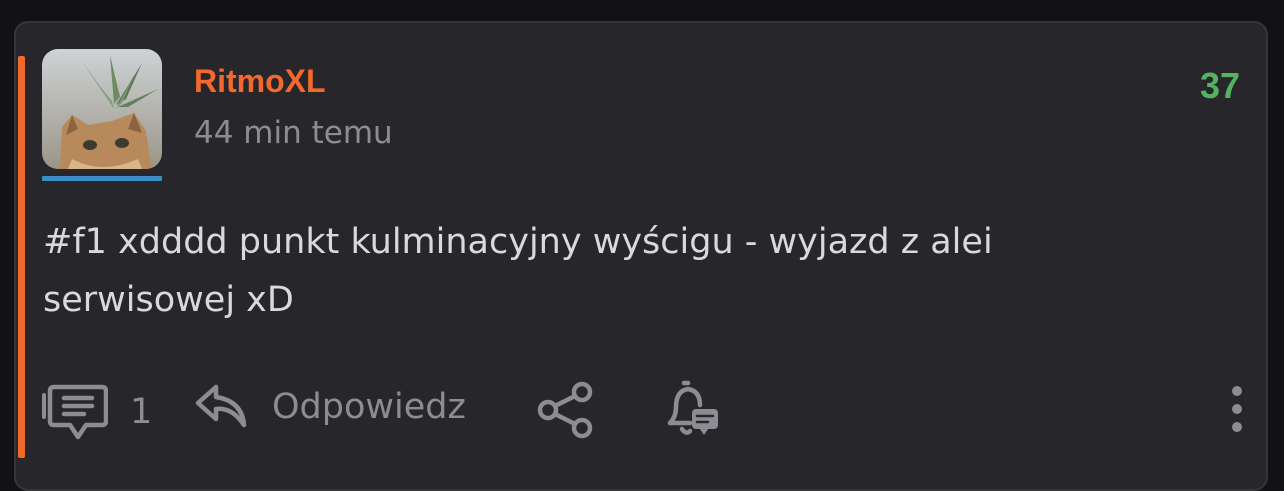  Describe the element at coordinates (75, 412) in the screenshot. I see `comment-icon` at that location.